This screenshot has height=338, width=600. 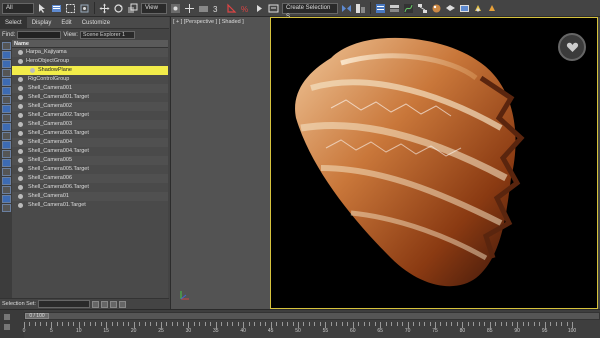 I want to click on percent-snap-icon: %, so click(x=245, y=8).